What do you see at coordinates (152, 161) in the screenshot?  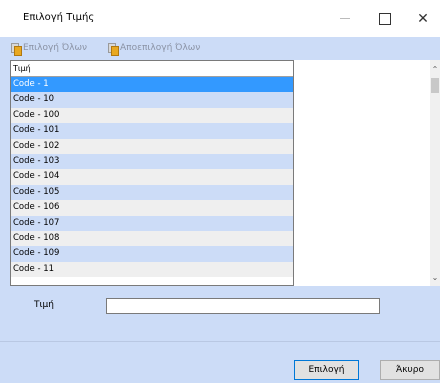 I see `list-item: Code - 103` at bounding box center [152, 161].